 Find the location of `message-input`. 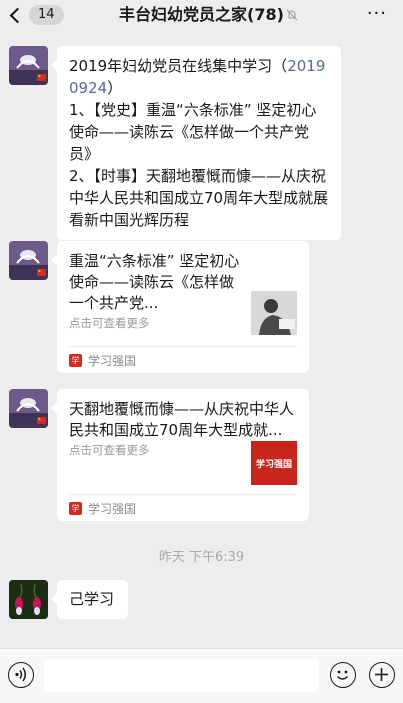

message-input is located at coordinates (181, 675).